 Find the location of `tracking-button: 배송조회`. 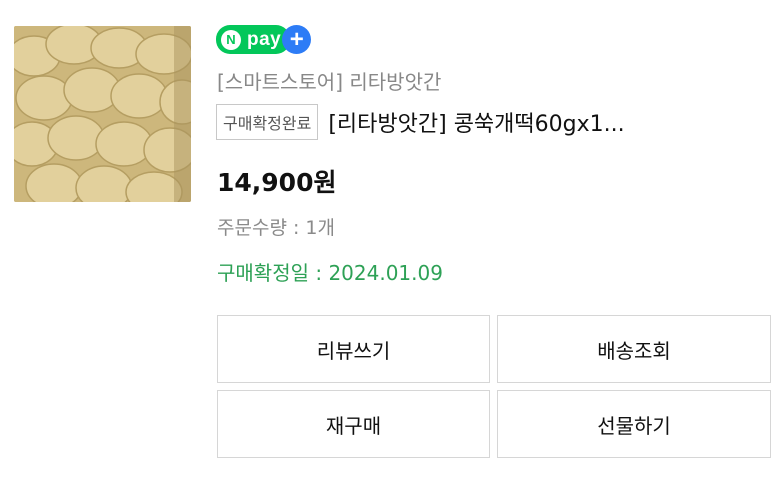

tracking-button: 배송조회 is located at coordinates (634, 349).